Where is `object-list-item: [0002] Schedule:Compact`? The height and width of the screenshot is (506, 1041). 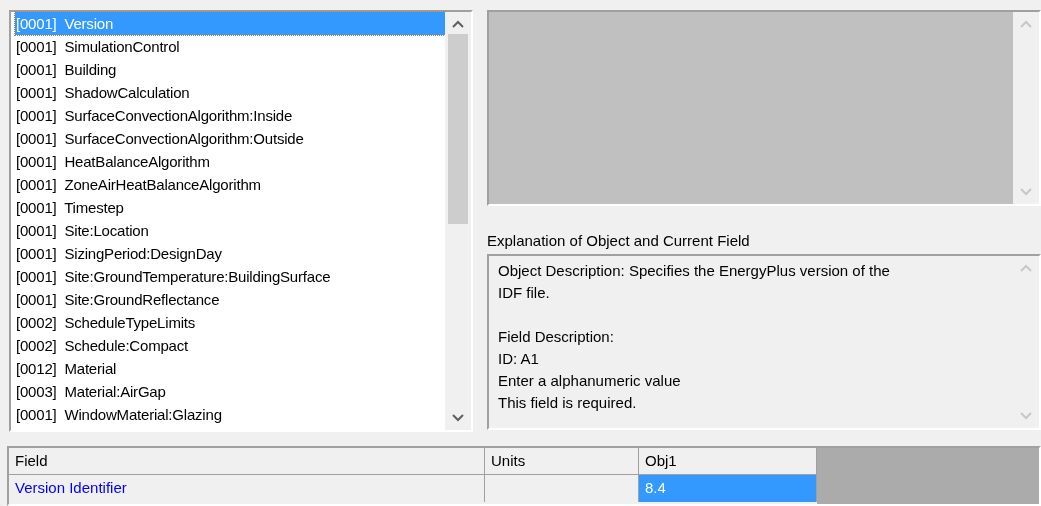 object-list-item: [0002] Schedule:Compact is located at coordinates (230, 345).